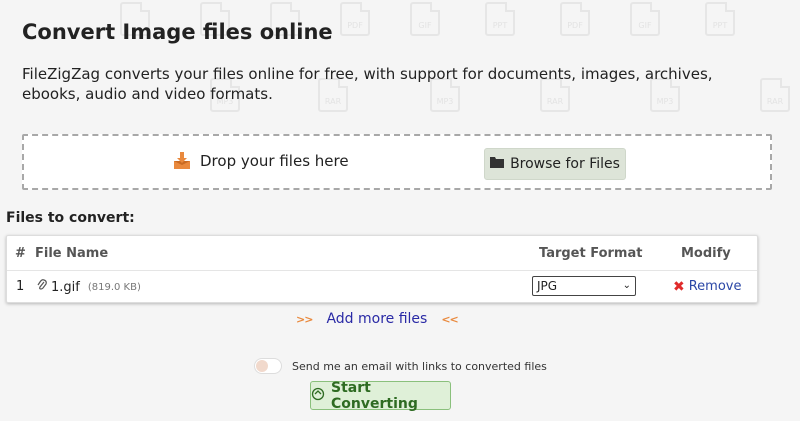 The height and width of the screenshot is (421, 800). What do you see at coordinates (449, 319) in the screenshot?
I see `chevron-left-double-icon: <<` at bounding box center [449, 319].